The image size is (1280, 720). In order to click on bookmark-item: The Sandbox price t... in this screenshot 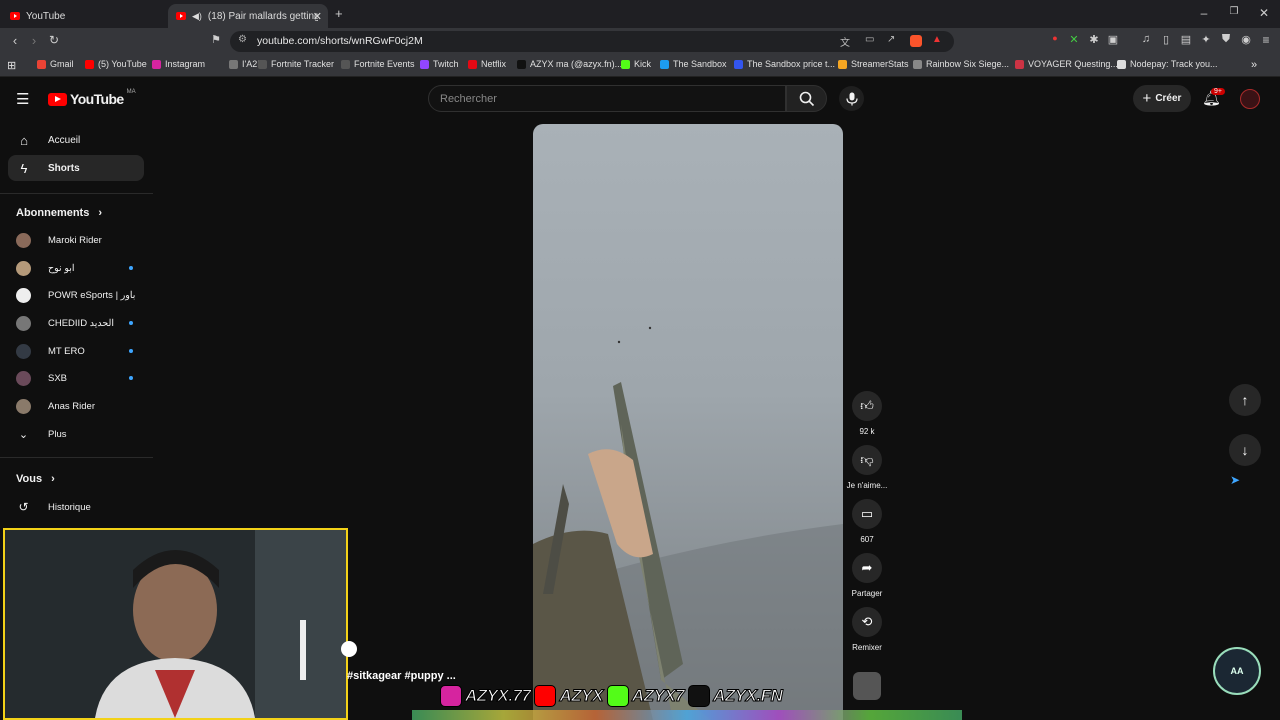, I will do `click(784, 64)`.